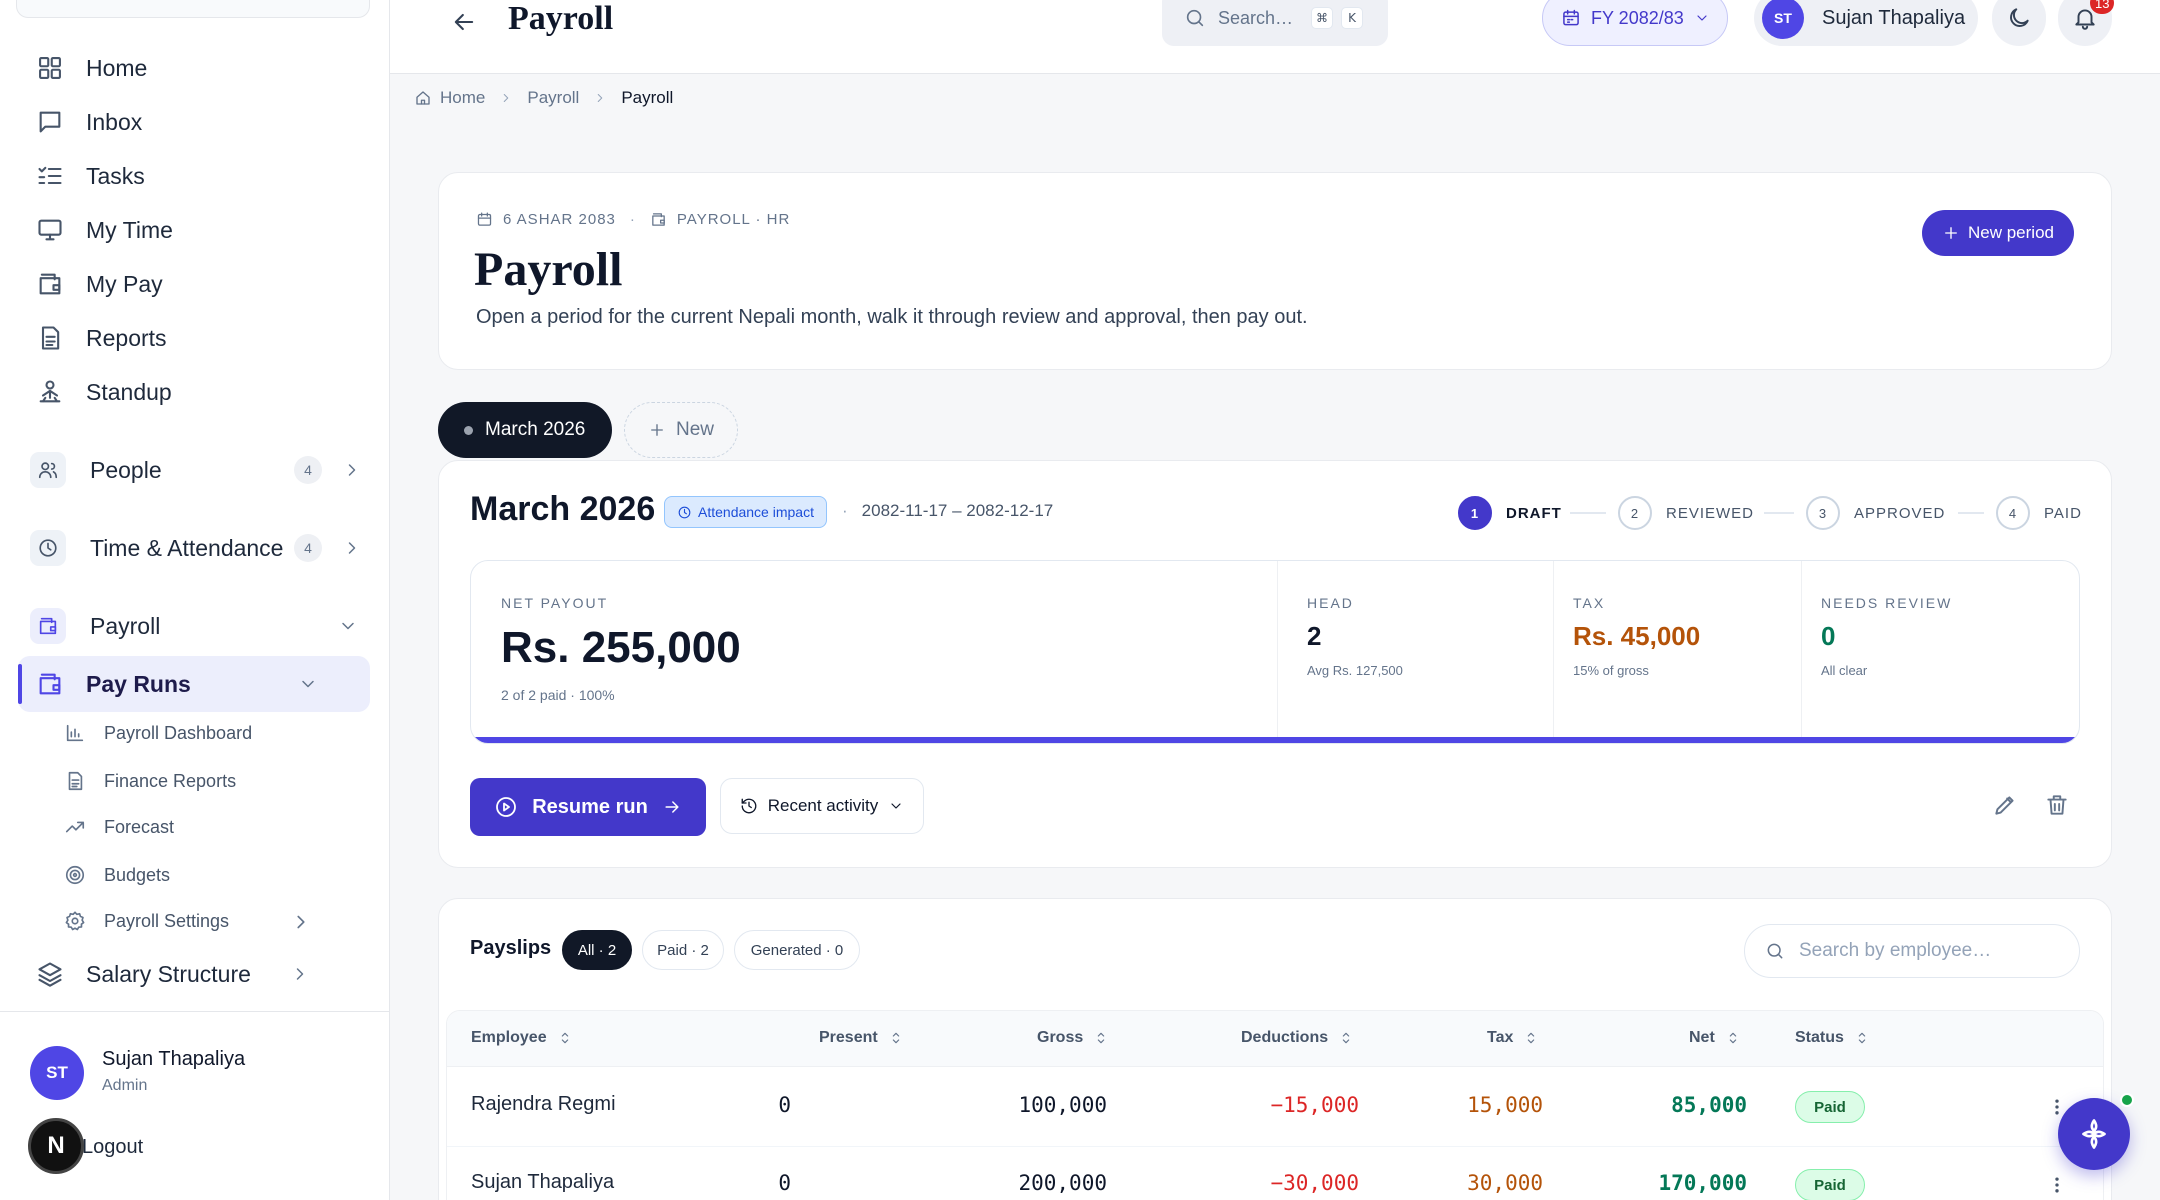 This screenshot has height=1200, width=2160. What do you see at coordinates (1505, 1105) in the screenshot?
I see `cell-tax: 15,000` at bounding box center [1505, 1105].